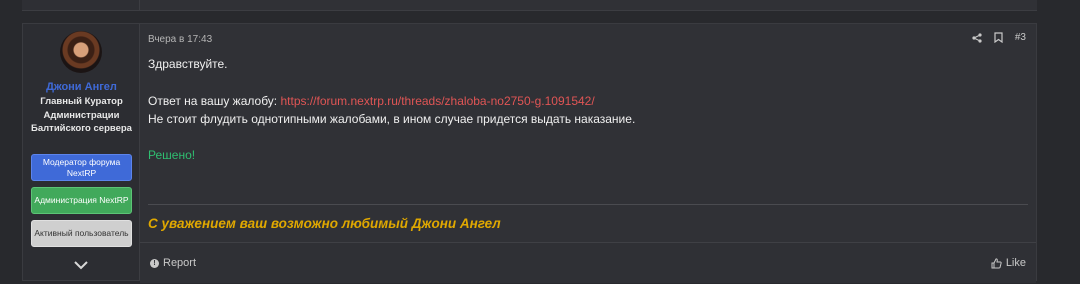  Describe the element at coordinates (81, 87) in the screenshot. I see `username-link: Джони Ангел` at that location.